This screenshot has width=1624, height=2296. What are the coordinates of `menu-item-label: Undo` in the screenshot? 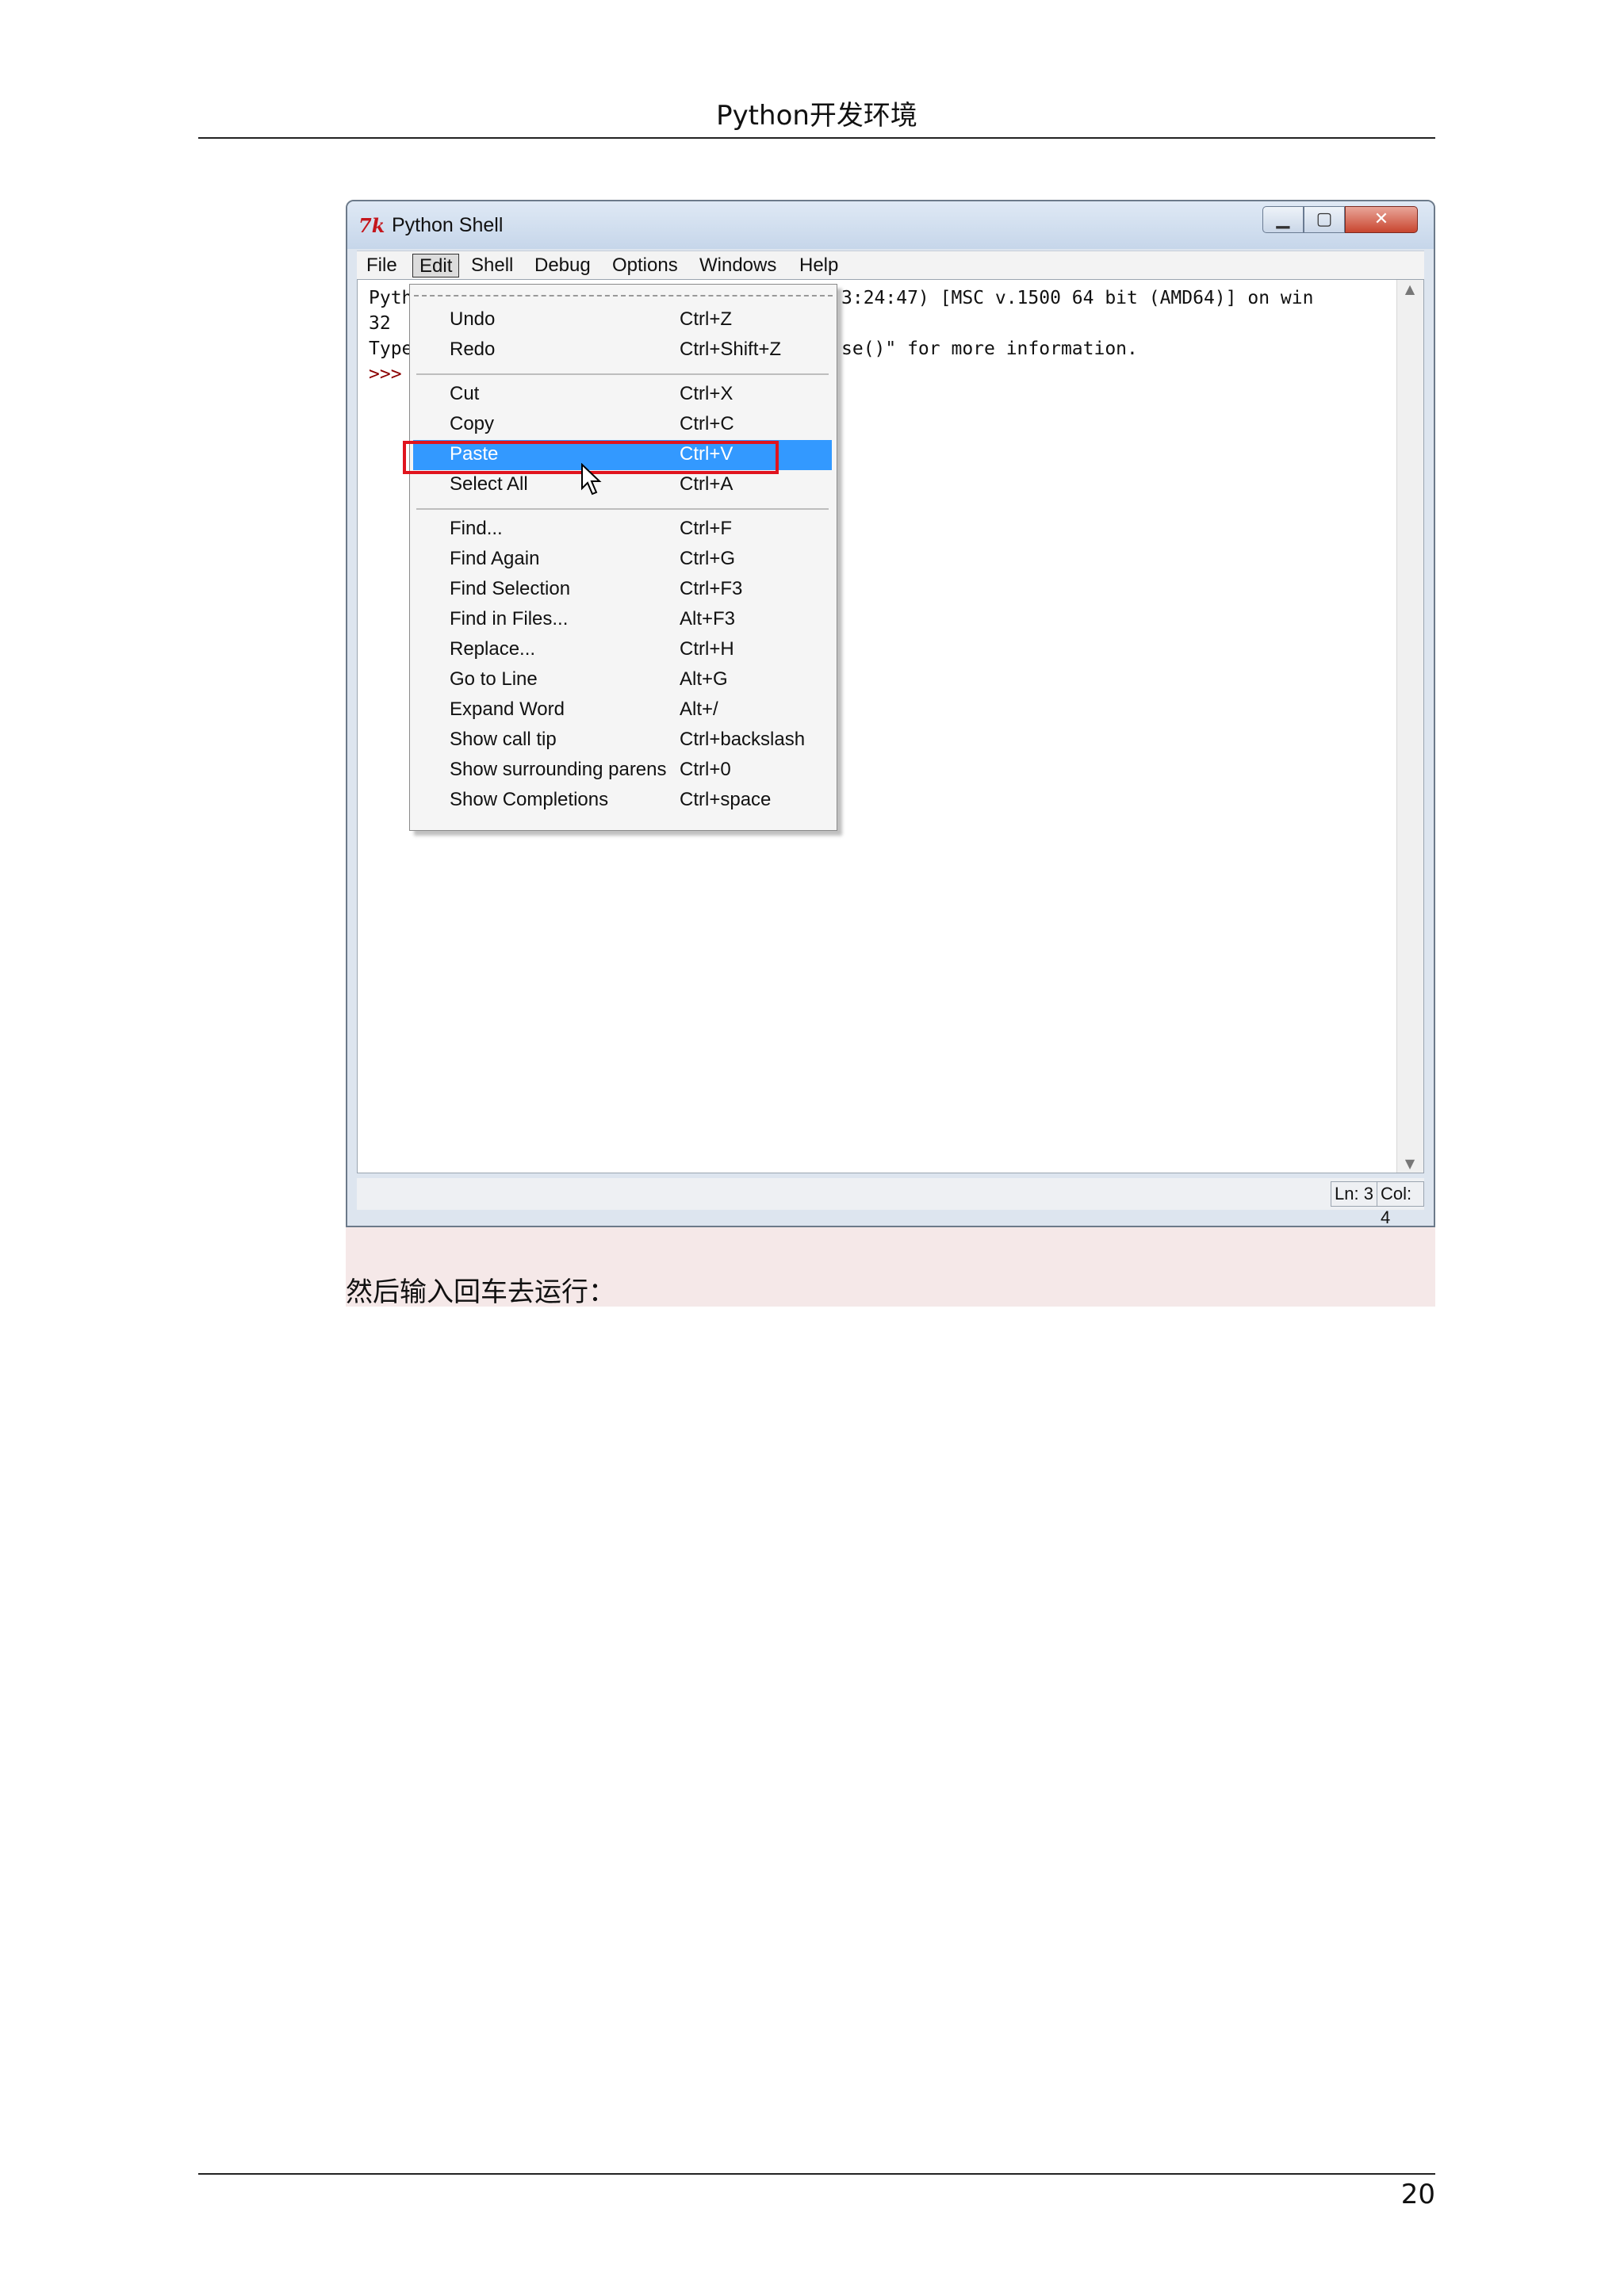 It's located at (473, 319).